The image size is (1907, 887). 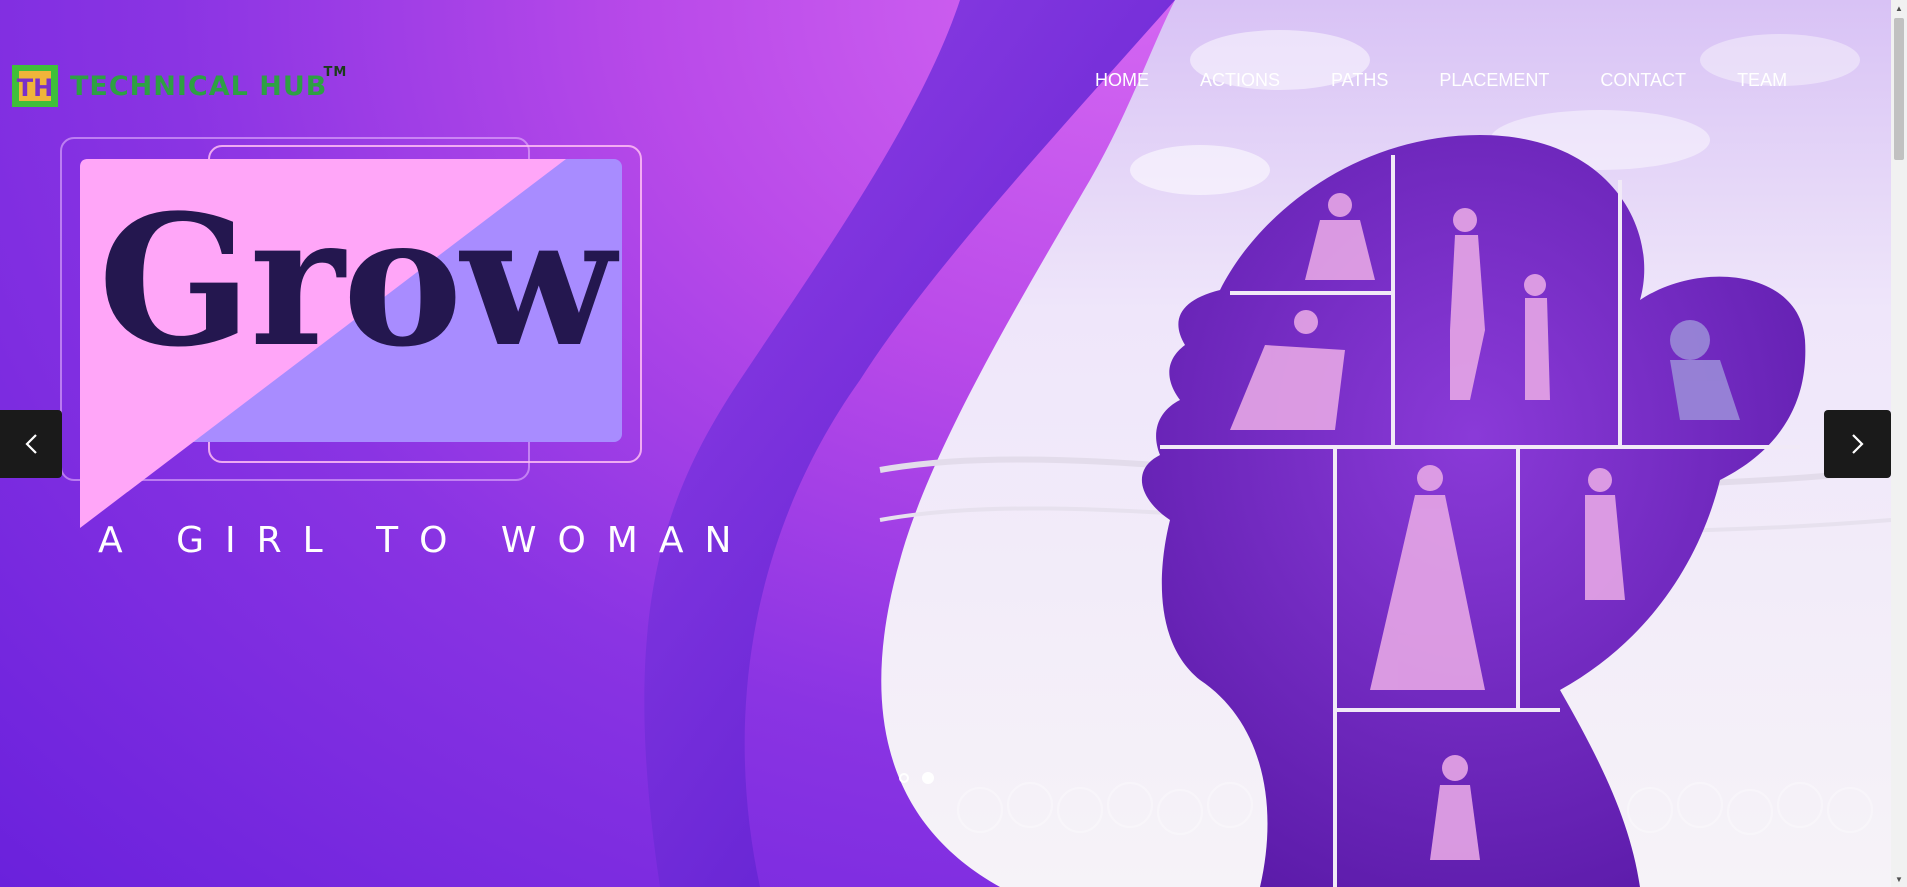 What do you see at coordinates (1899, 879) in the screenshot?
I see `triangle-down-icon: ▼` at bounding box center [1899, 879].